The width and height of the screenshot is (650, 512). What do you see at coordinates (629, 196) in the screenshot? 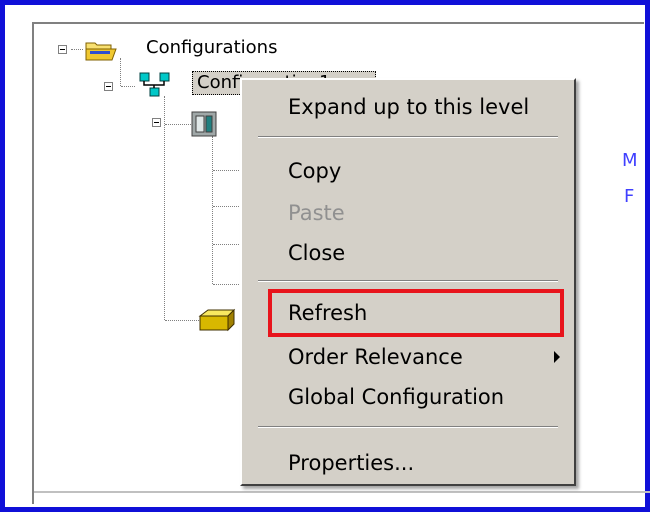
I see `tree-text-fragment: F` at bounding box center [629, 196].